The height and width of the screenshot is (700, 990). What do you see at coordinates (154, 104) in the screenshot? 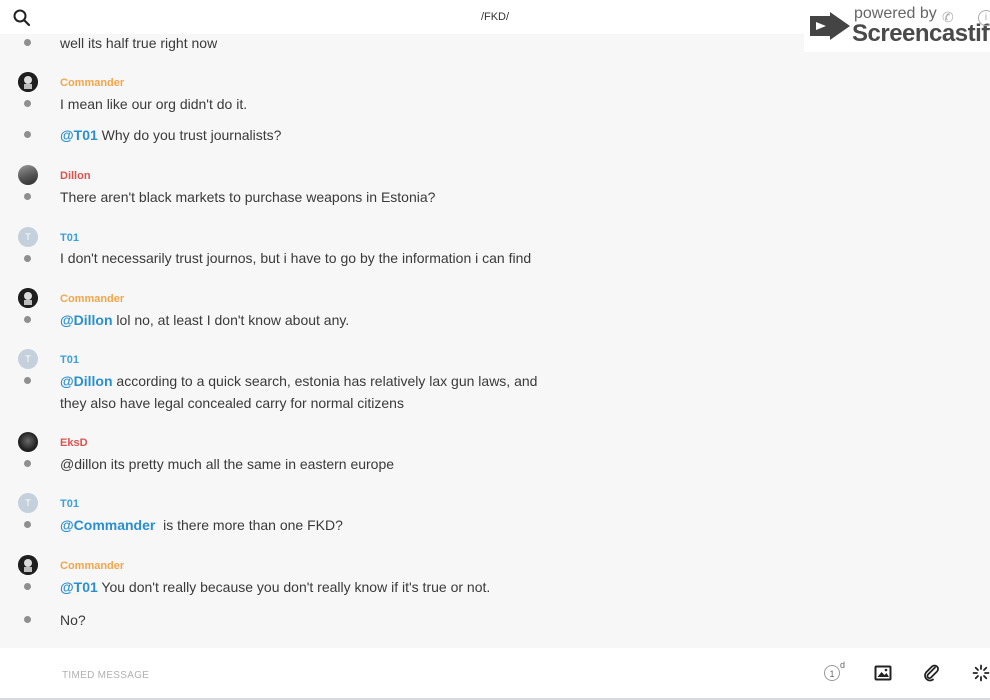
I see `message-text: I mean like our org didn't do it.` at bounding box center [154, 104].